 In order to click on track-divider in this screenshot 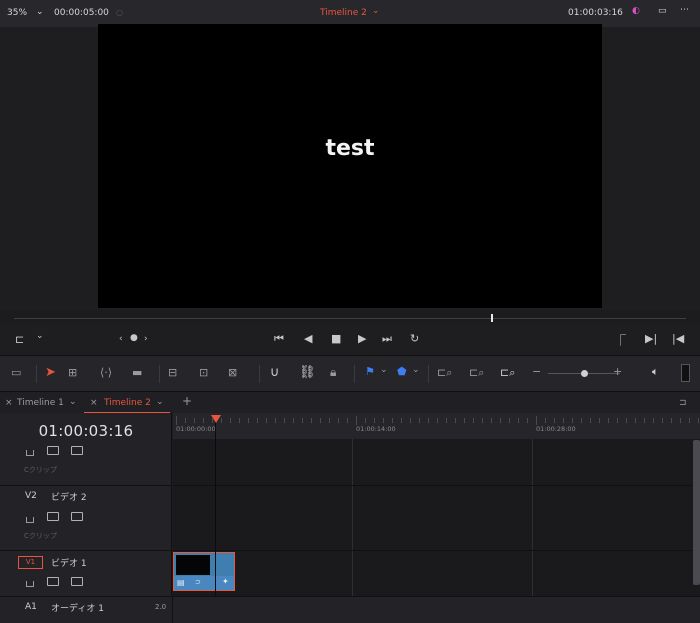, I will do `click(172, 610)`.